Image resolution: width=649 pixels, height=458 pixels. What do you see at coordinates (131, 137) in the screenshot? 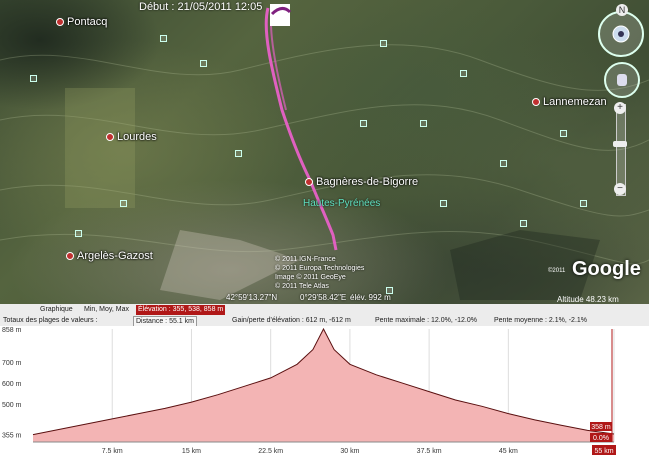
I see `place-lourdes: Lourdes` at bounding box center [131, 137].